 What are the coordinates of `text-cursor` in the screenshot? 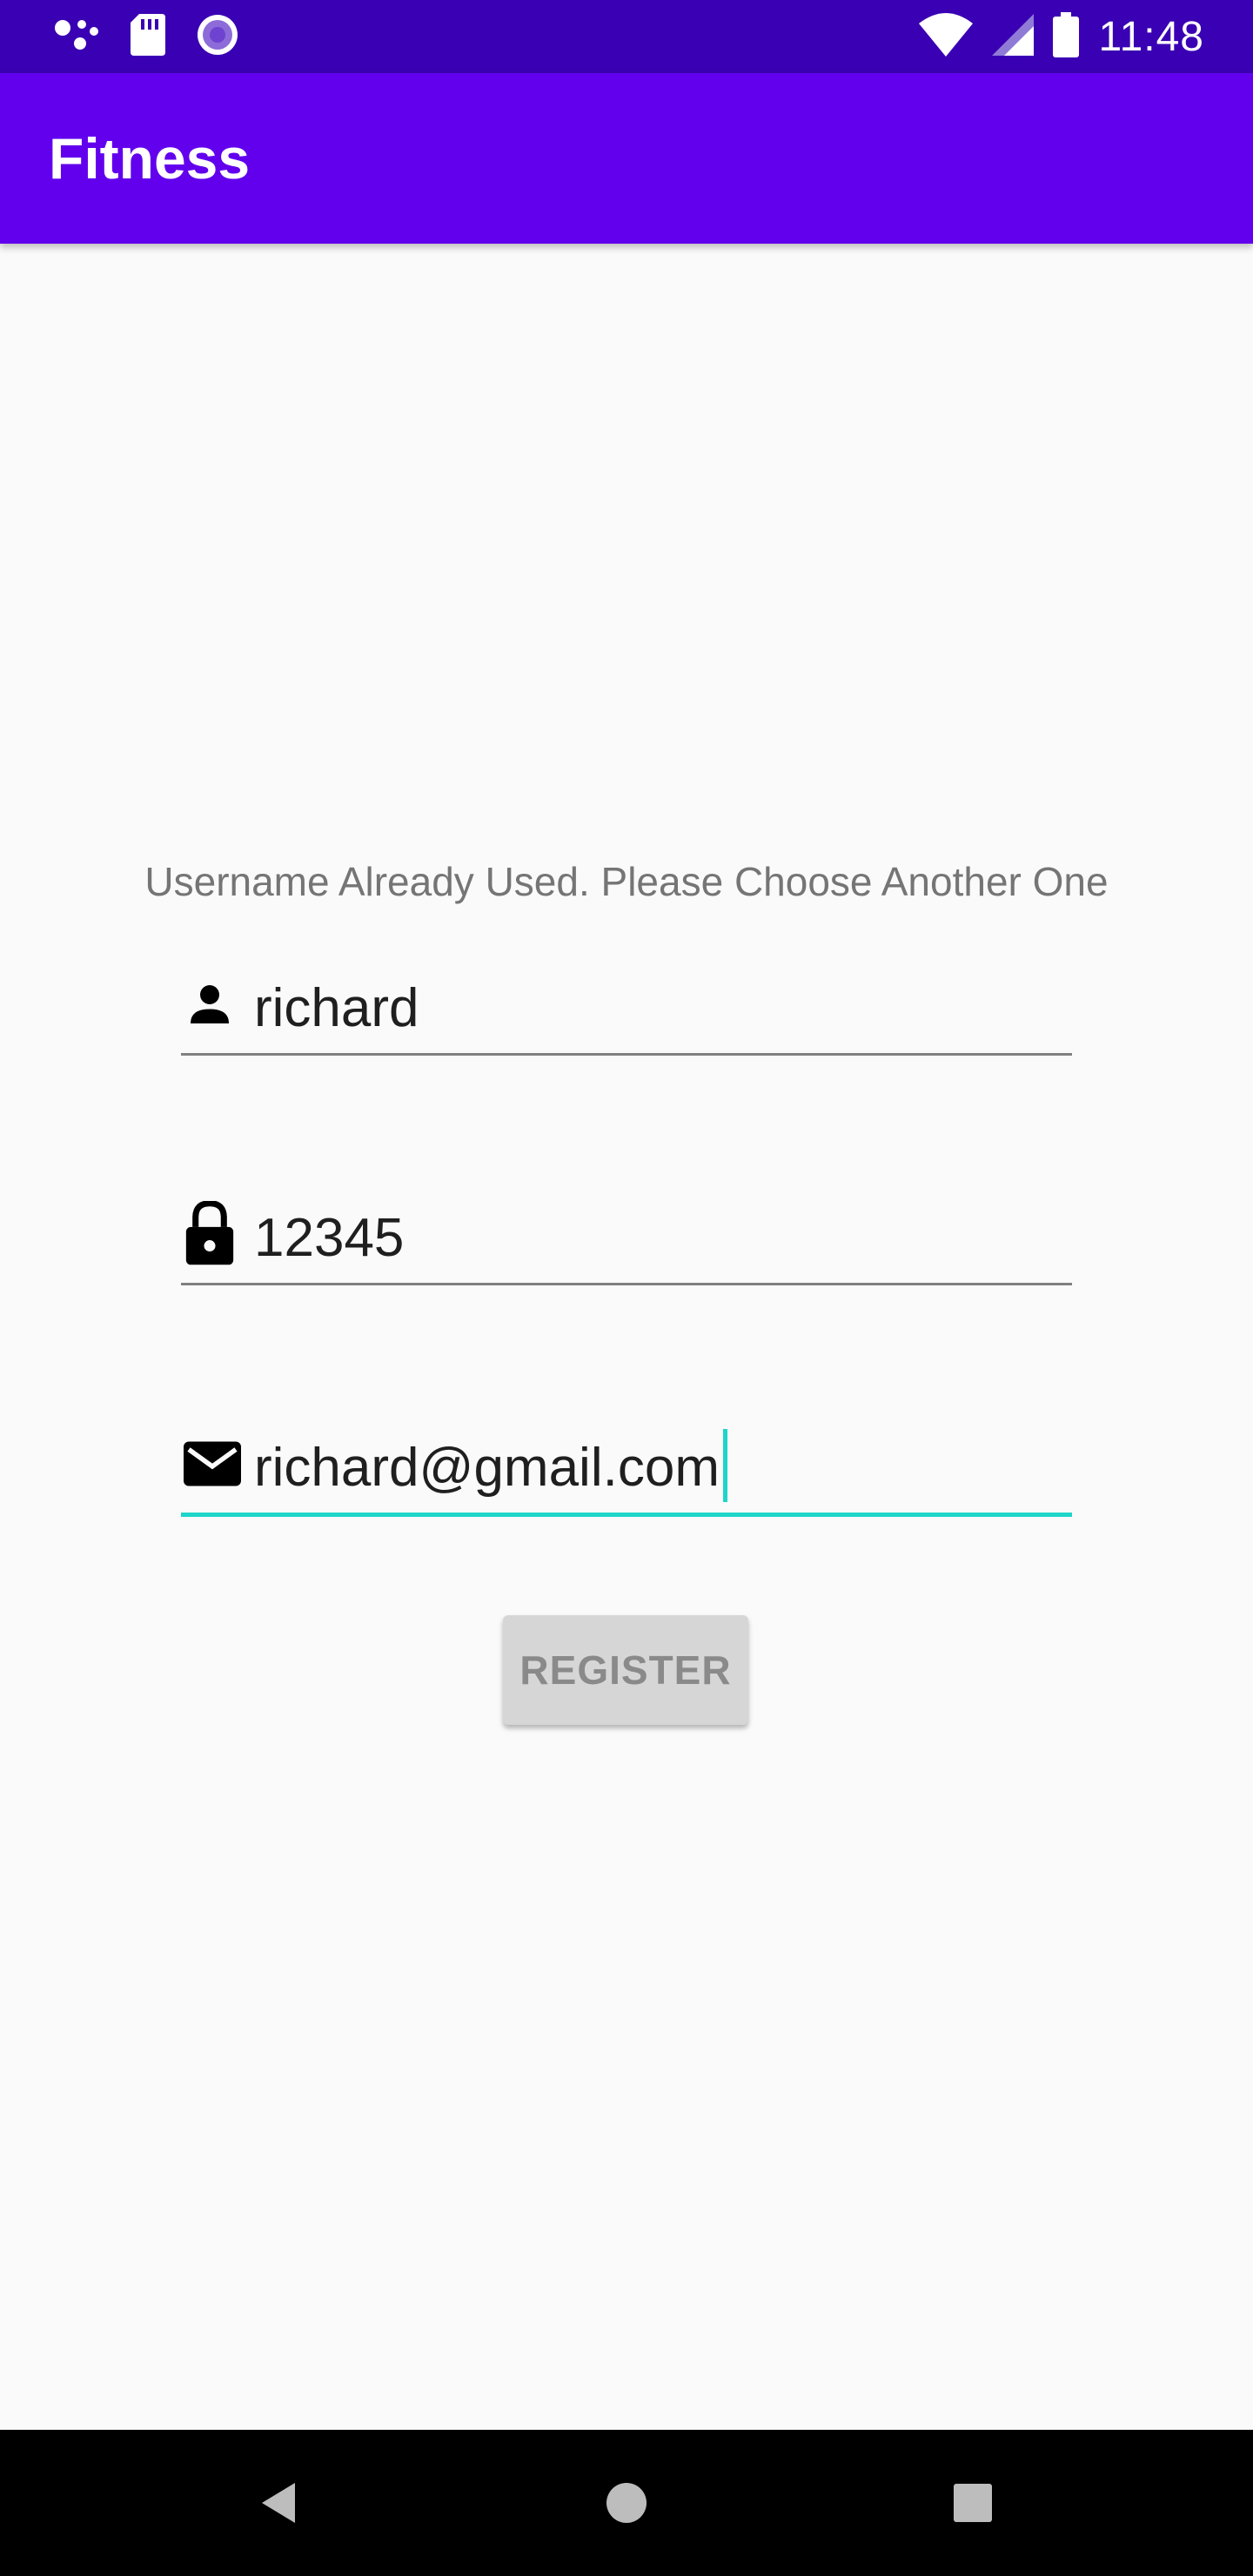 It's located at (724, 1466).